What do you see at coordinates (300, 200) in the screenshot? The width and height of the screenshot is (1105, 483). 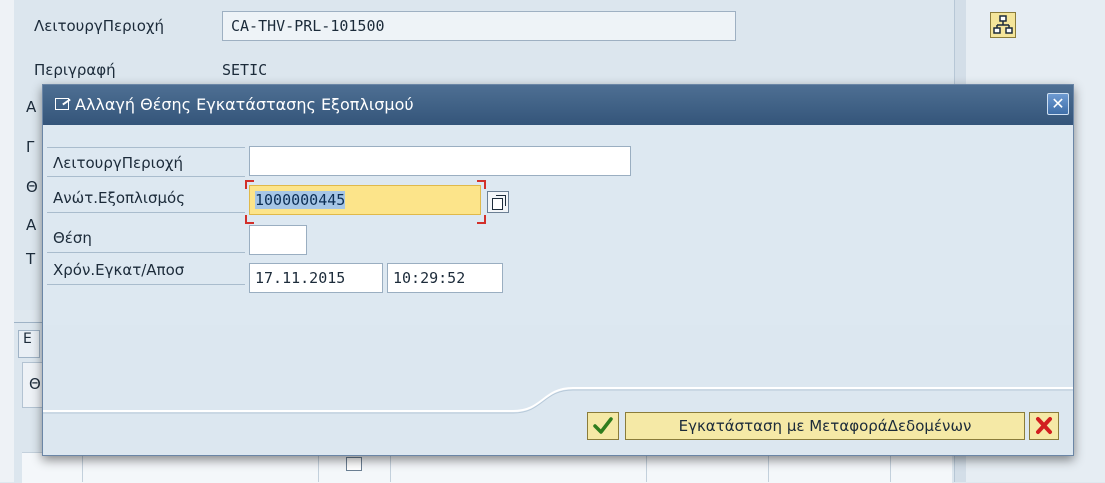 I see `selected-text: 1000000445` at bounding box center [300, 200].